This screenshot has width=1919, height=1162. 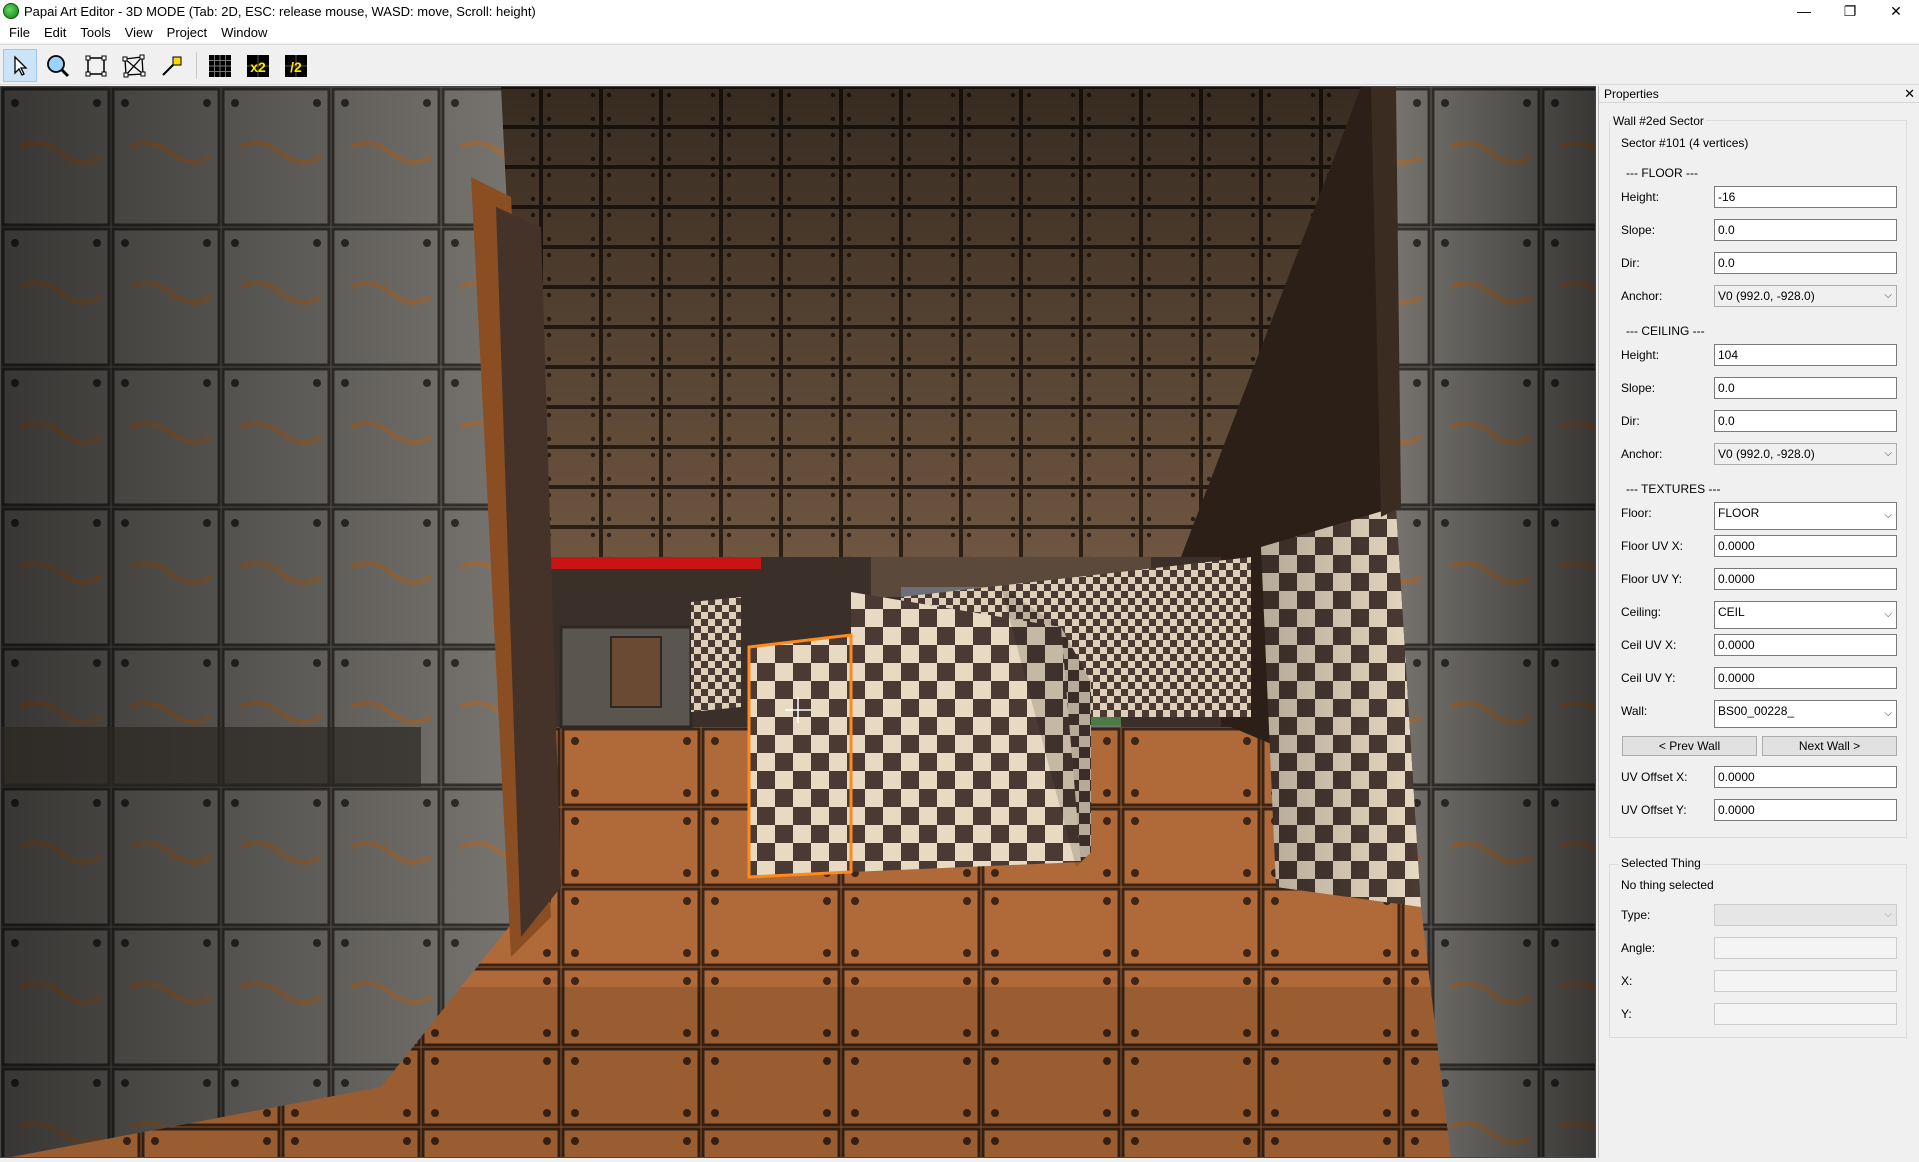 I want to click on vertex-edit-button, so click(x=134, y=65).